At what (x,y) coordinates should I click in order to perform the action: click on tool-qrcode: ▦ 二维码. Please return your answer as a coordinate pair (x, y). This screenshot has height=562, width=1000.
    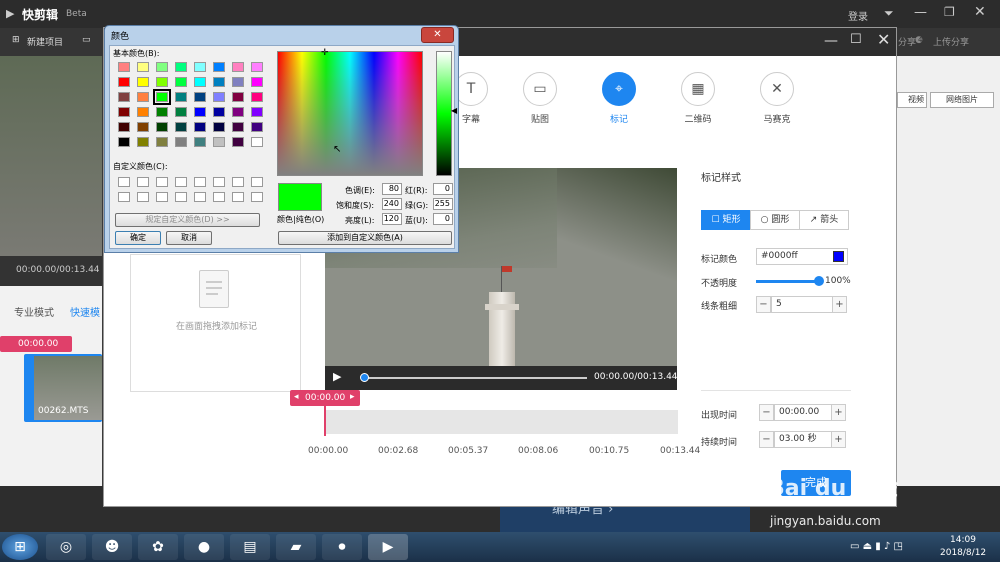
    Looking at the image, I should click on (698, 98).